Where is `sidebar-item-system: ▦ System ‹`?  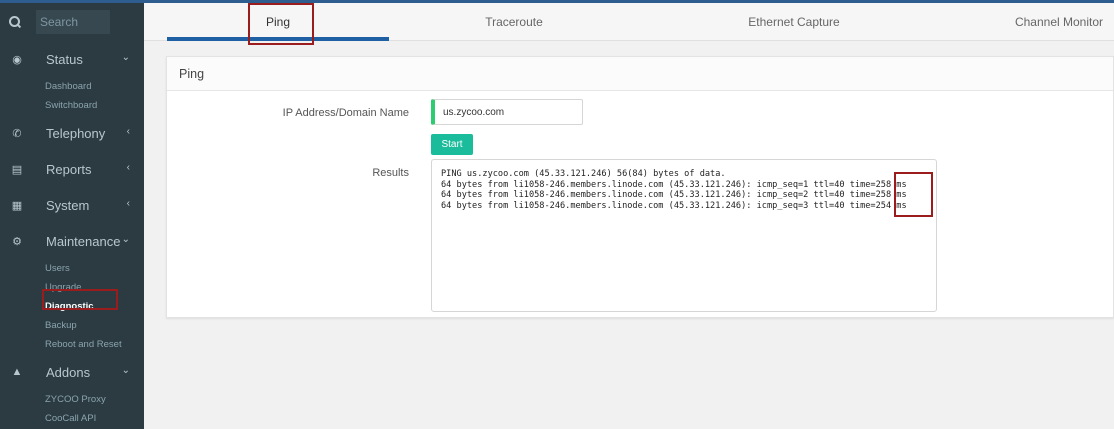 sidebar-item-system: ▦ System ‹ is located at coordinates (72, 205).